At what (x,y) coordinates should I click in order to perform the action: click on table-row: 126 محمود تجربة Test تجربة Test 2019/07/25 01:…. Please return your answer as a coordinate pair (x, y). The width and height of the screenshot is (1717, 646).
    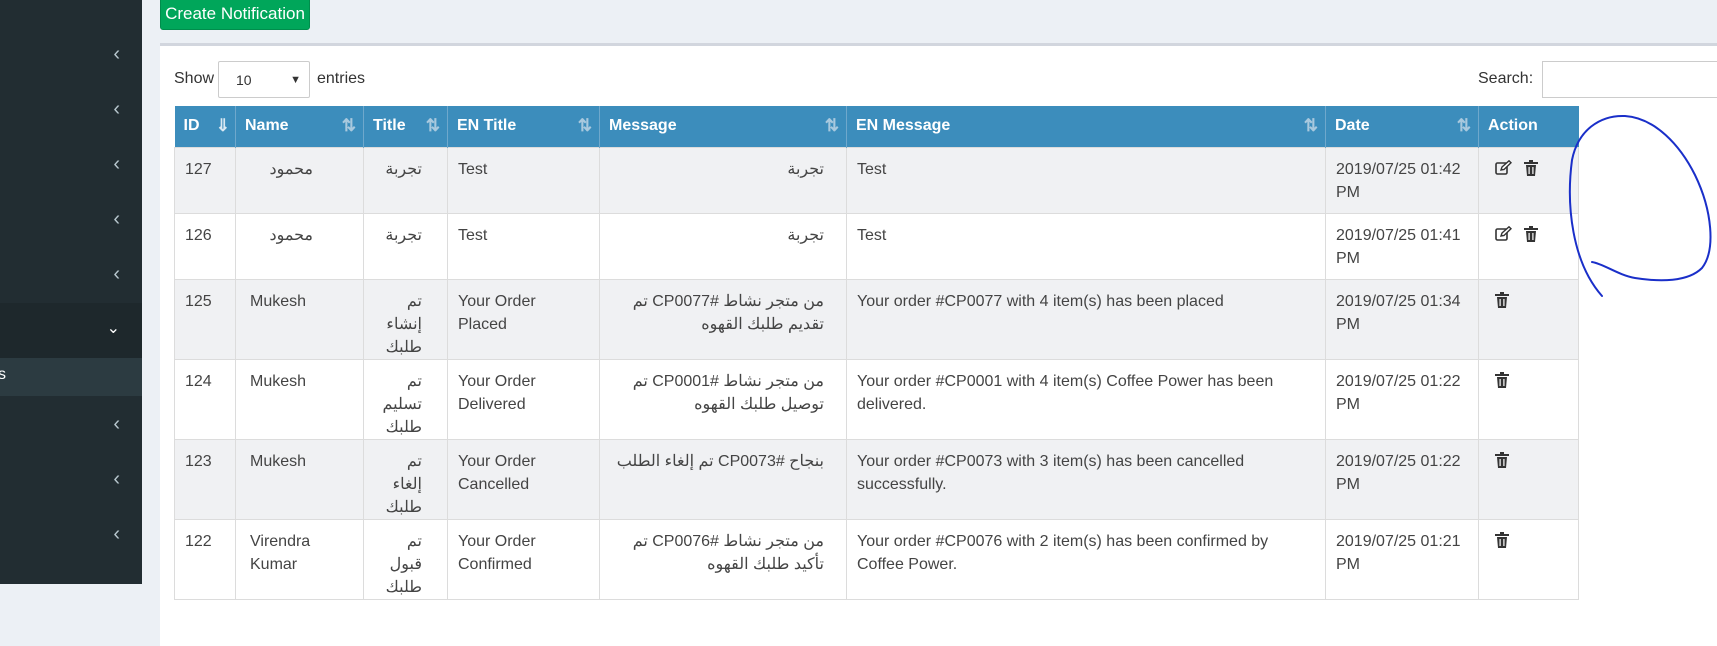
    Looking at the image, I should click on (876, 246).